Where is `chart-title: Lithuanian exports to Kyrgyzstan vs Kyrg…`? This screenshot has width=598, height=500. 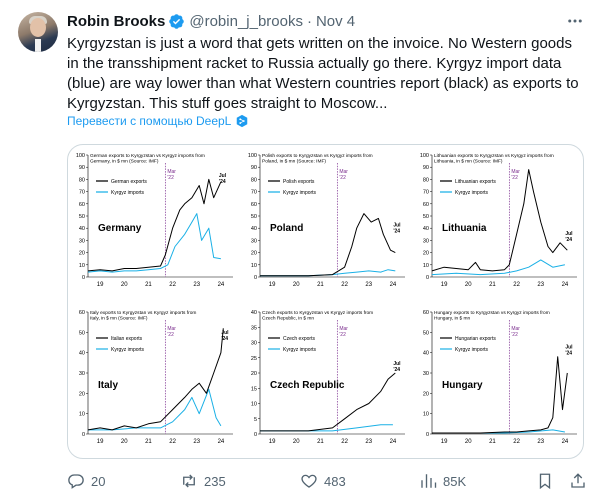
chart-title: Lithuanian exports to Kyrgyzstan vs Kyrg… is located at coordinates (494, 159).